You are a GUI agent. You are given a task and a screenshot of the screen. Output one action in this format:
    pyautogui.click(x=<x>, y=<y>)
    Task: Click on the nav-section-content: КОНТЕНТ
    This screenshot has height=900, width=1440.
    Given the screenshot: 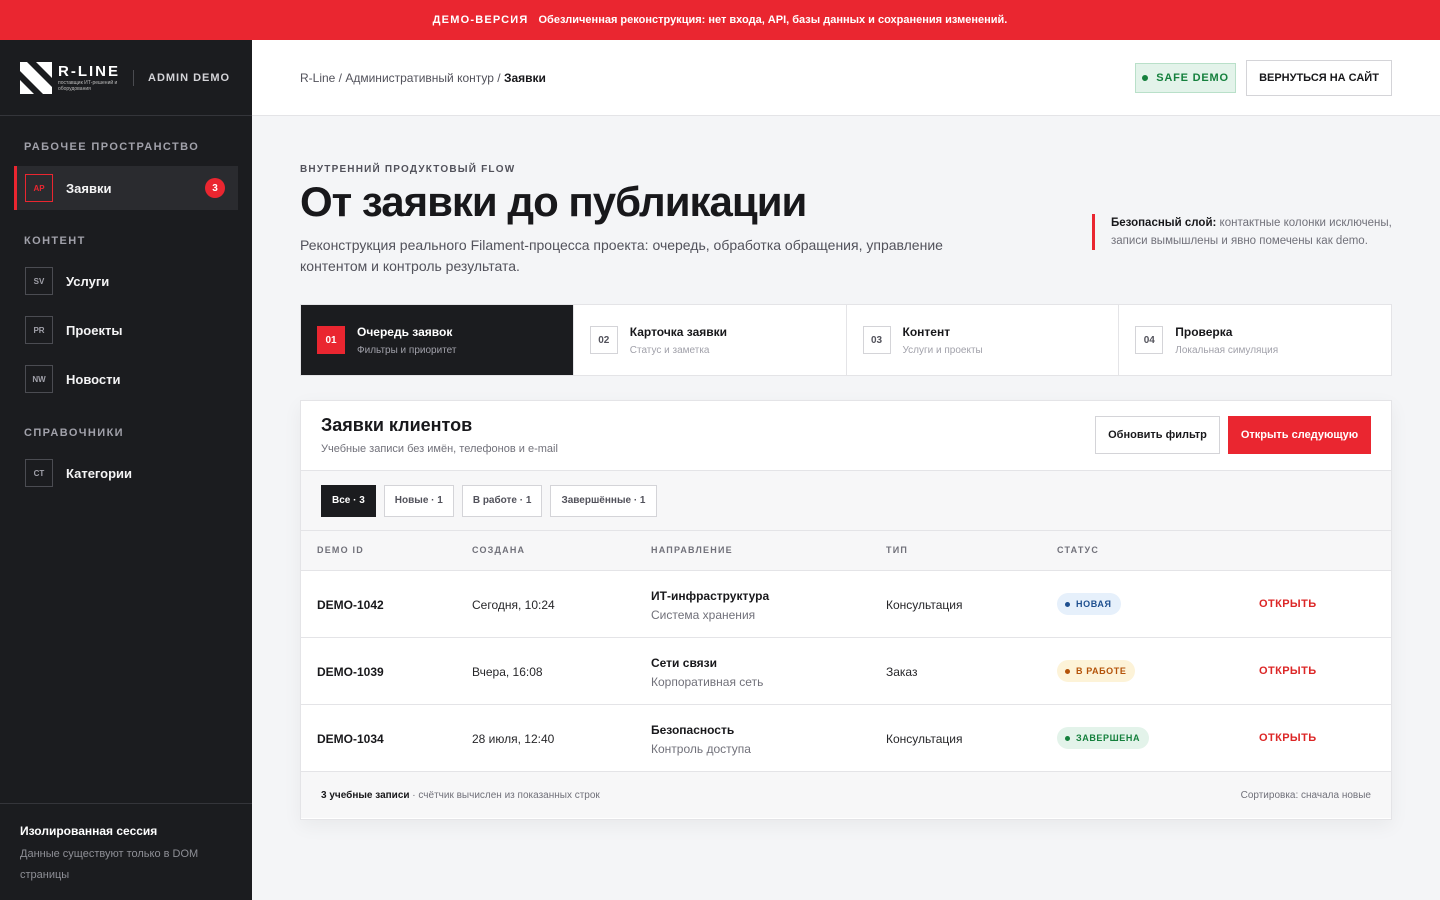 What is the action you would take?
    pyautogui.click(x=55, y=241)
    